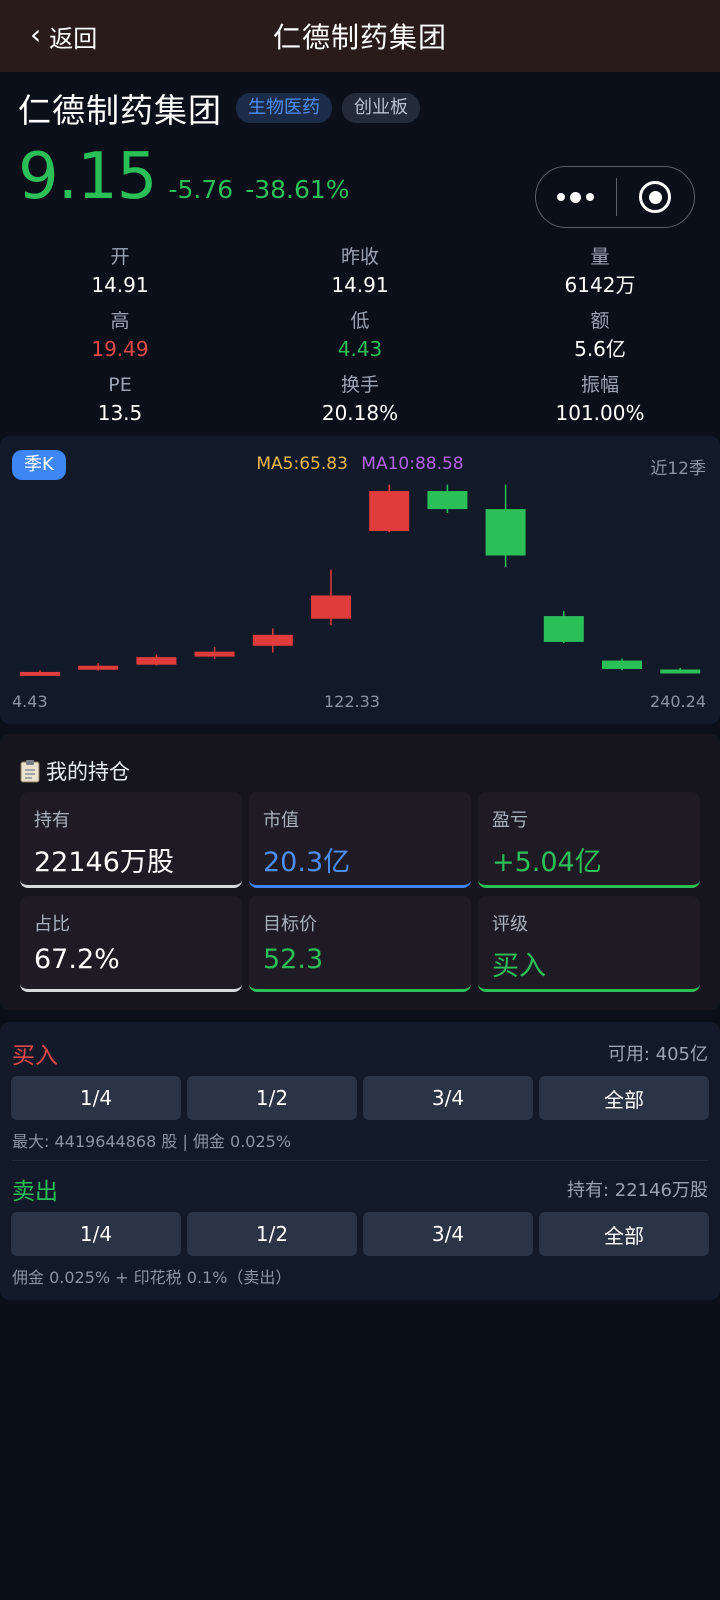  Describe the element at coordinates (36, 34) in the screenshot. I see `chevron-left-icon: ‹` at that location.